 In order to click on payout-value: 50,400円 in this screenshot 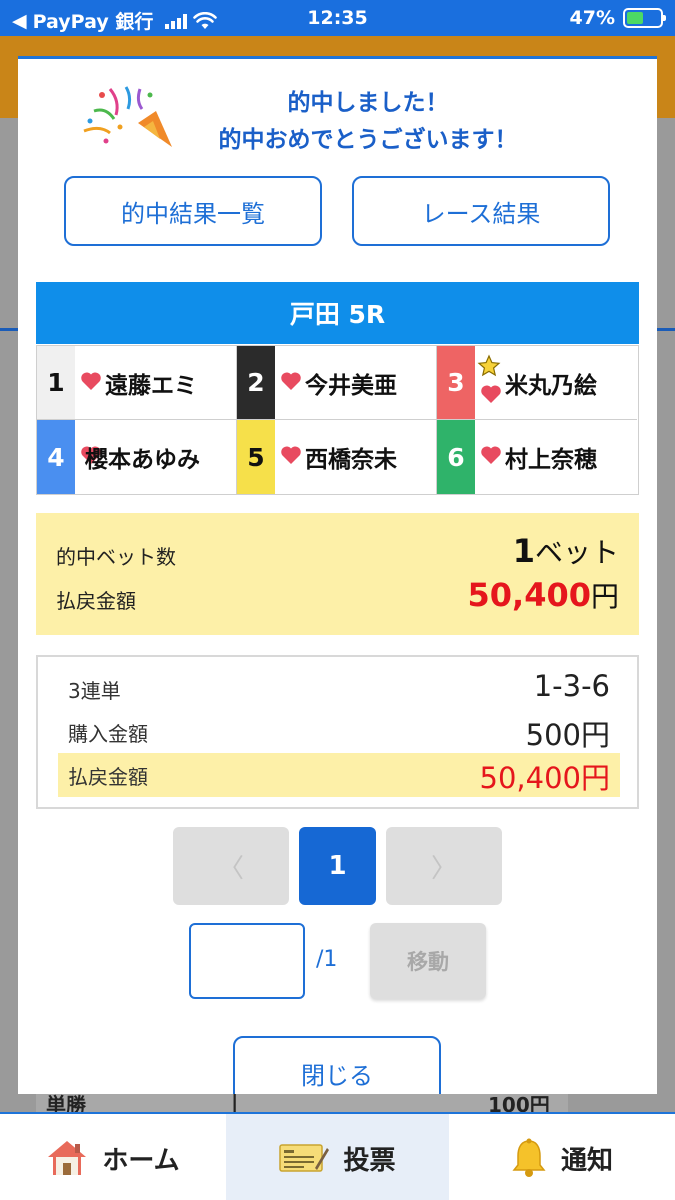, I will do `click(544, 595)`.